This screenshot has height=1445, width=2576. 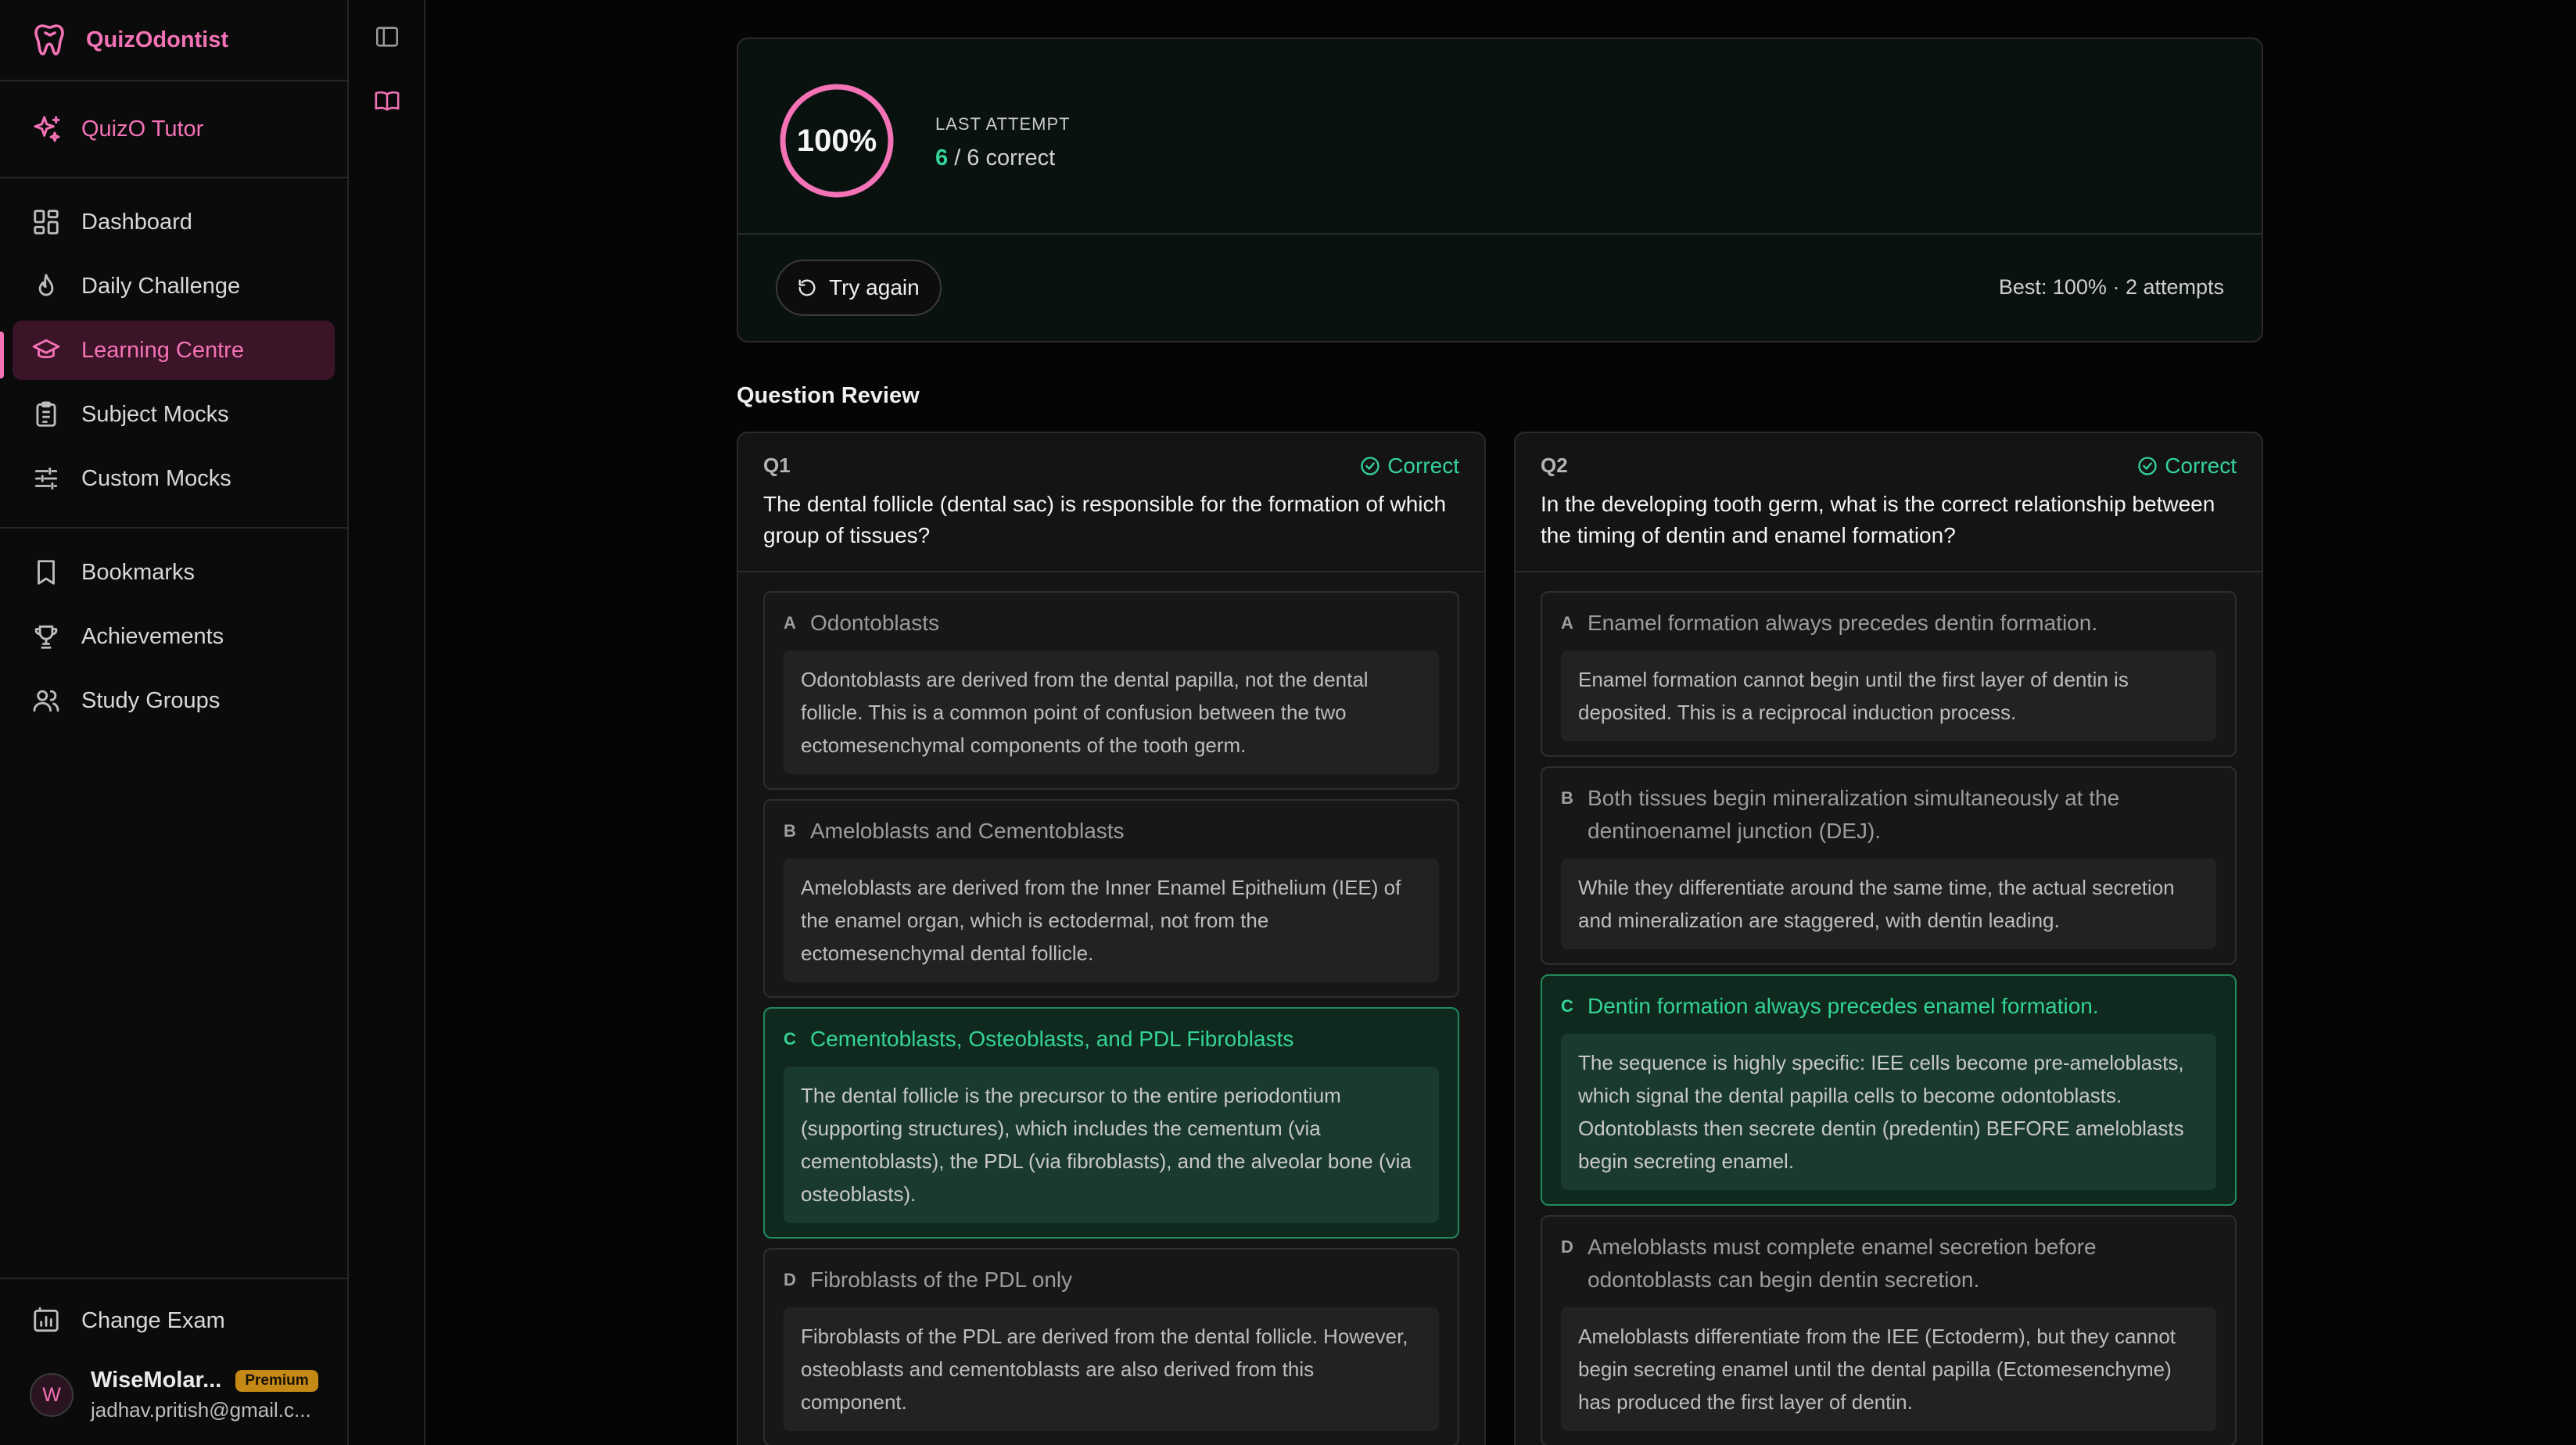 I want to click on sidebar-item-label: Custom Mocks, so click(x=156, y=478).